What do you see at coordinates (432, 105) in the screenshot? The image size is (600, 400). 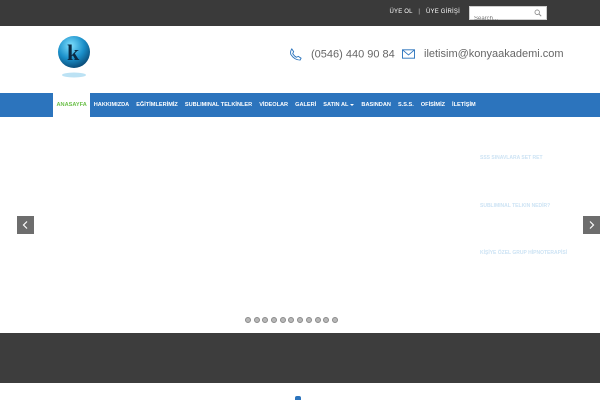 I see `nav-item-ofisimiz: OFİSİMİZ` at bounding box center [432, 105].